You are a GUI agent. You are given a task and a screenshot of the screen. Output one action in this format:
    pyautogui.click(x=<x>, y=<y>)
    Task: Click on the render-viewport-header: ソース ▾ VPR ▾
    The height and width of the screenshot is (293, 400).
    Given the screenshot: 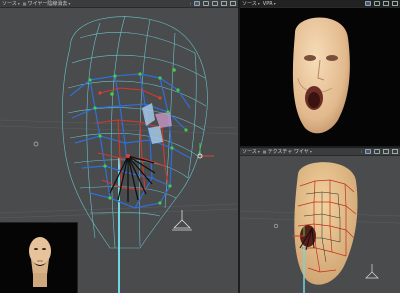 What is the action you would take?
    pyautogui.click(x=320, y=4)
    